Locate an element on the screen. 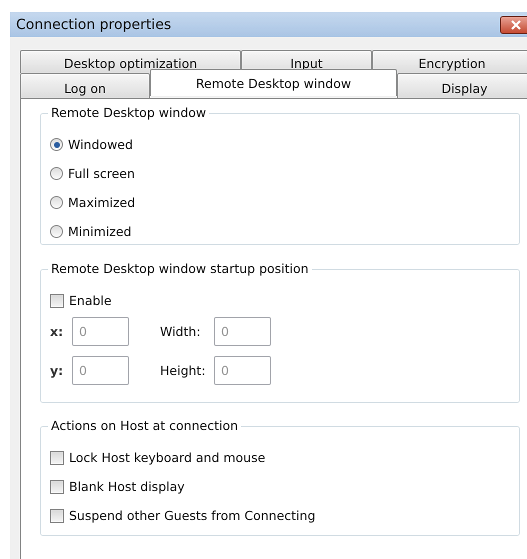 The width and height of the screenshot is (527, 559). checkbox-label: Suspend other Guests from Connecting is located at coordinates (192, 515).